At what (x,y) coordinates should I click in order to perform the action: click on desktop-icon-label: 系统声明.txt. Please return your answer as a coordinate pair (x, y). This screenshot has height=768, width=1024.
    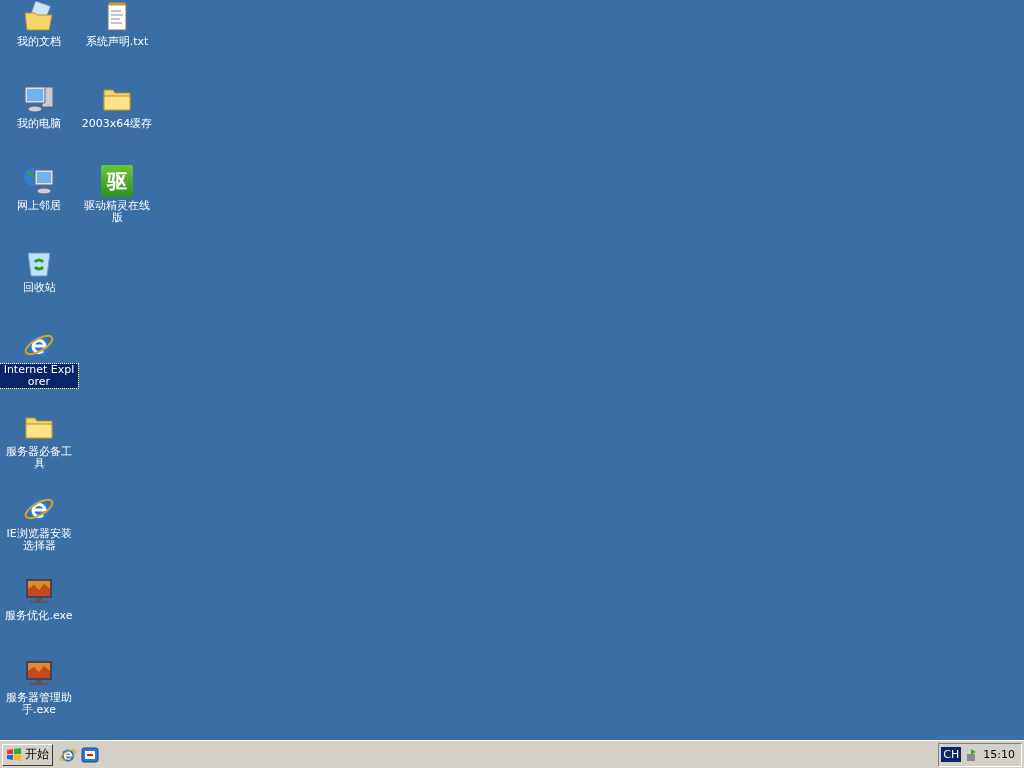
    Looking at the image, I should click on (117, 42).